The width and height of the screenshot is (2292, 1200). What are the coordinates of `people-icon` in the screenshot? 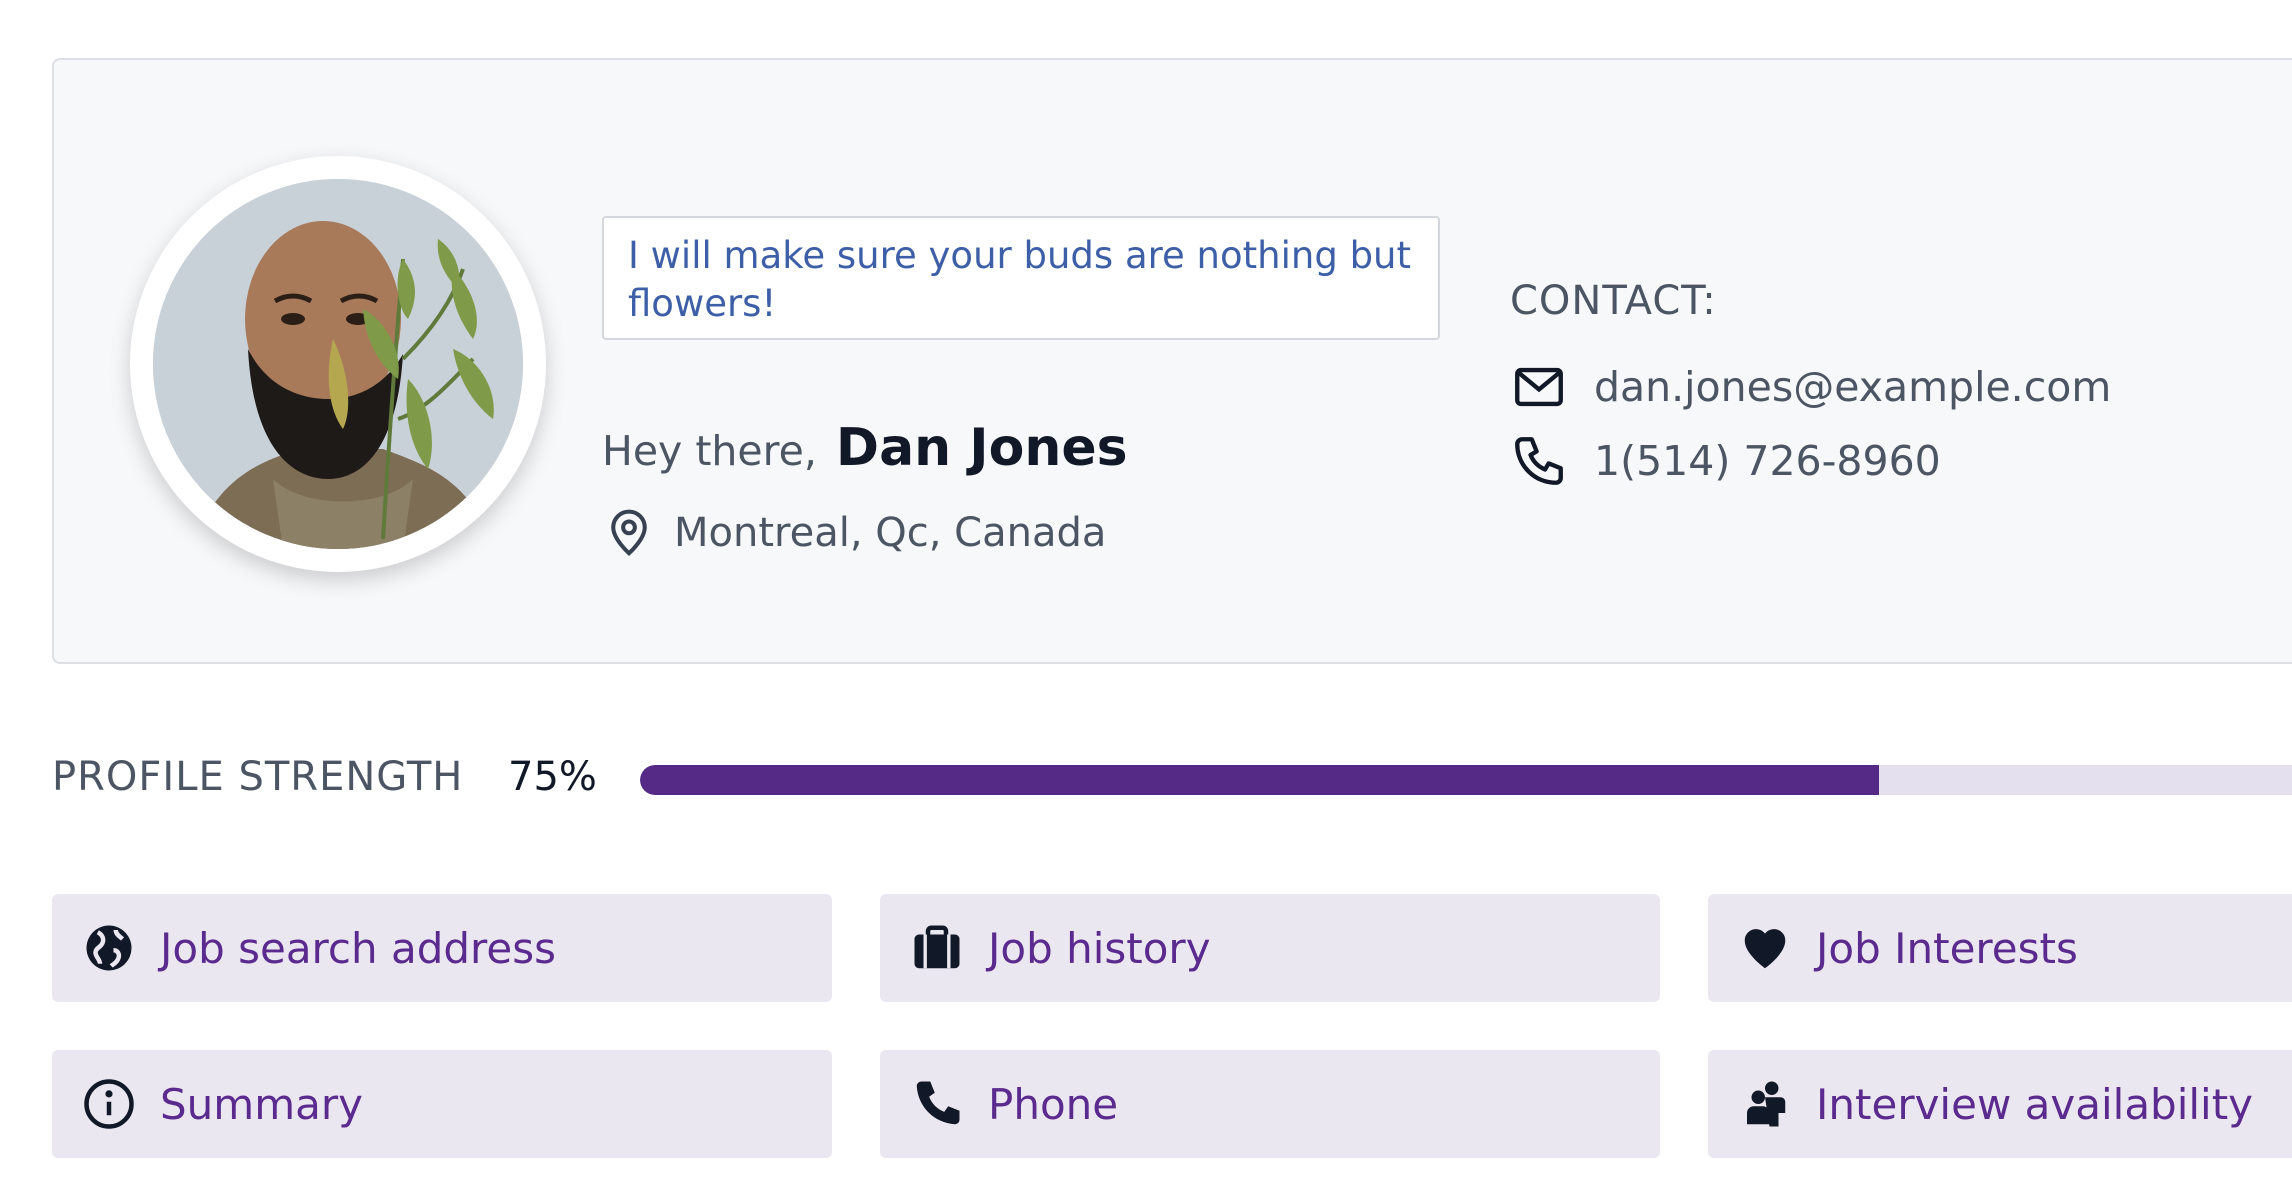 It's located at (1766, 1104).